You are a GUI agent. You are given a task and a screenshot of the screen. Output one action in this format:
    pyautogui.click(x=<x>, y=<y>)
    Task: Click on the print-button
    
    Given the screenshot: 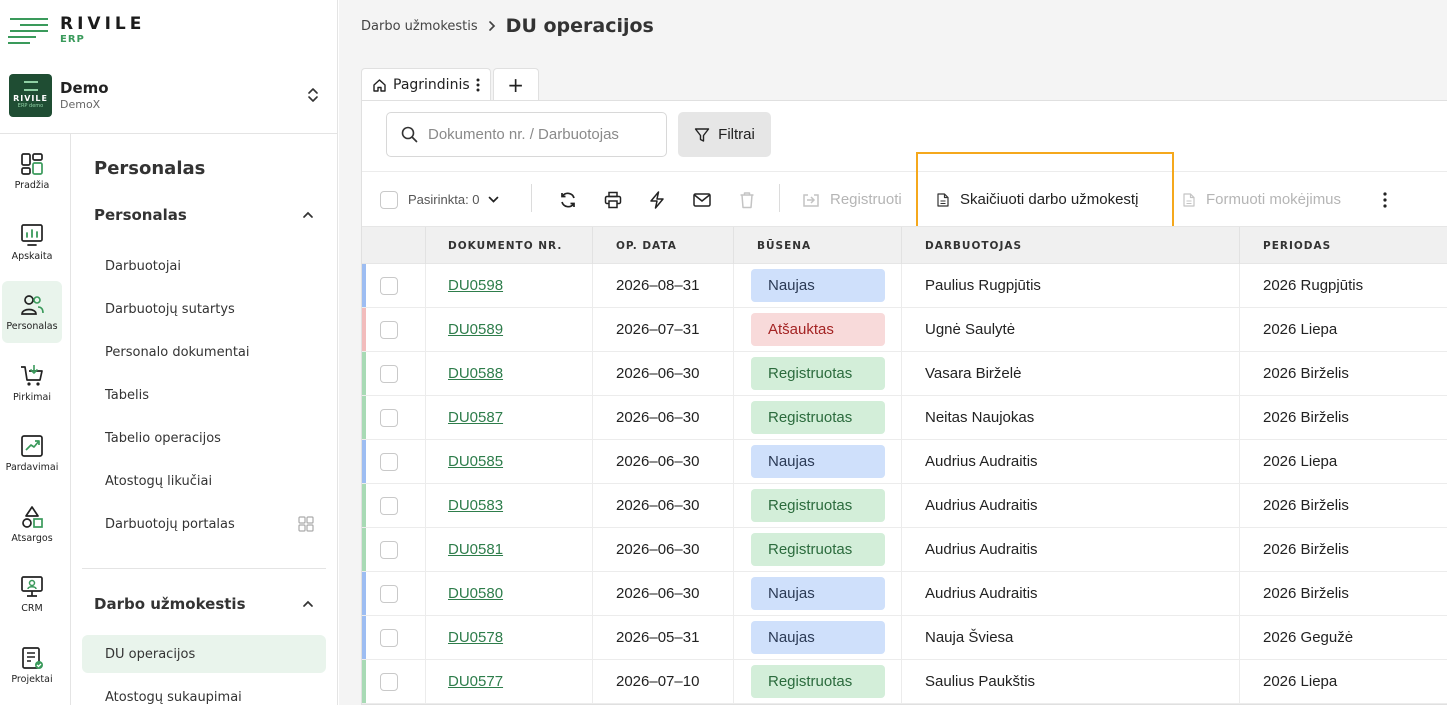 What is the action you would take?
    pyautogui.click(x=613, y=199)
    